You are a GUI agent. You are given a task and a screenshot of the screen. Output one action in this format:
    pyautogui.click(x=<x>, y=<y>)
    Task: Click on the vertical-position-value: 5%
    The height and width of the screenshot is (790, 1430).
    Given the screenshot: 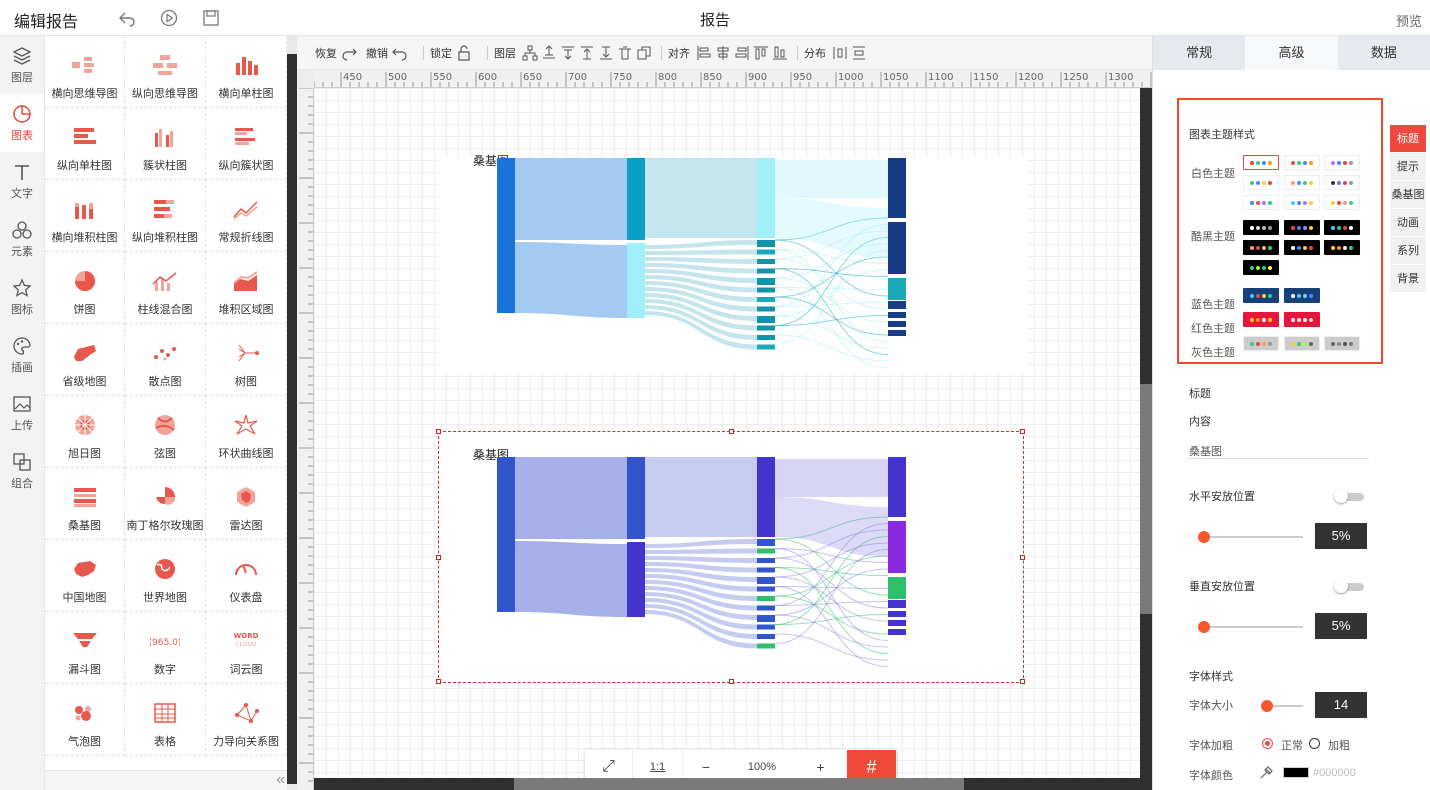 What is the action you would take?
    pyautogui.click(x=1341, y=626)
    